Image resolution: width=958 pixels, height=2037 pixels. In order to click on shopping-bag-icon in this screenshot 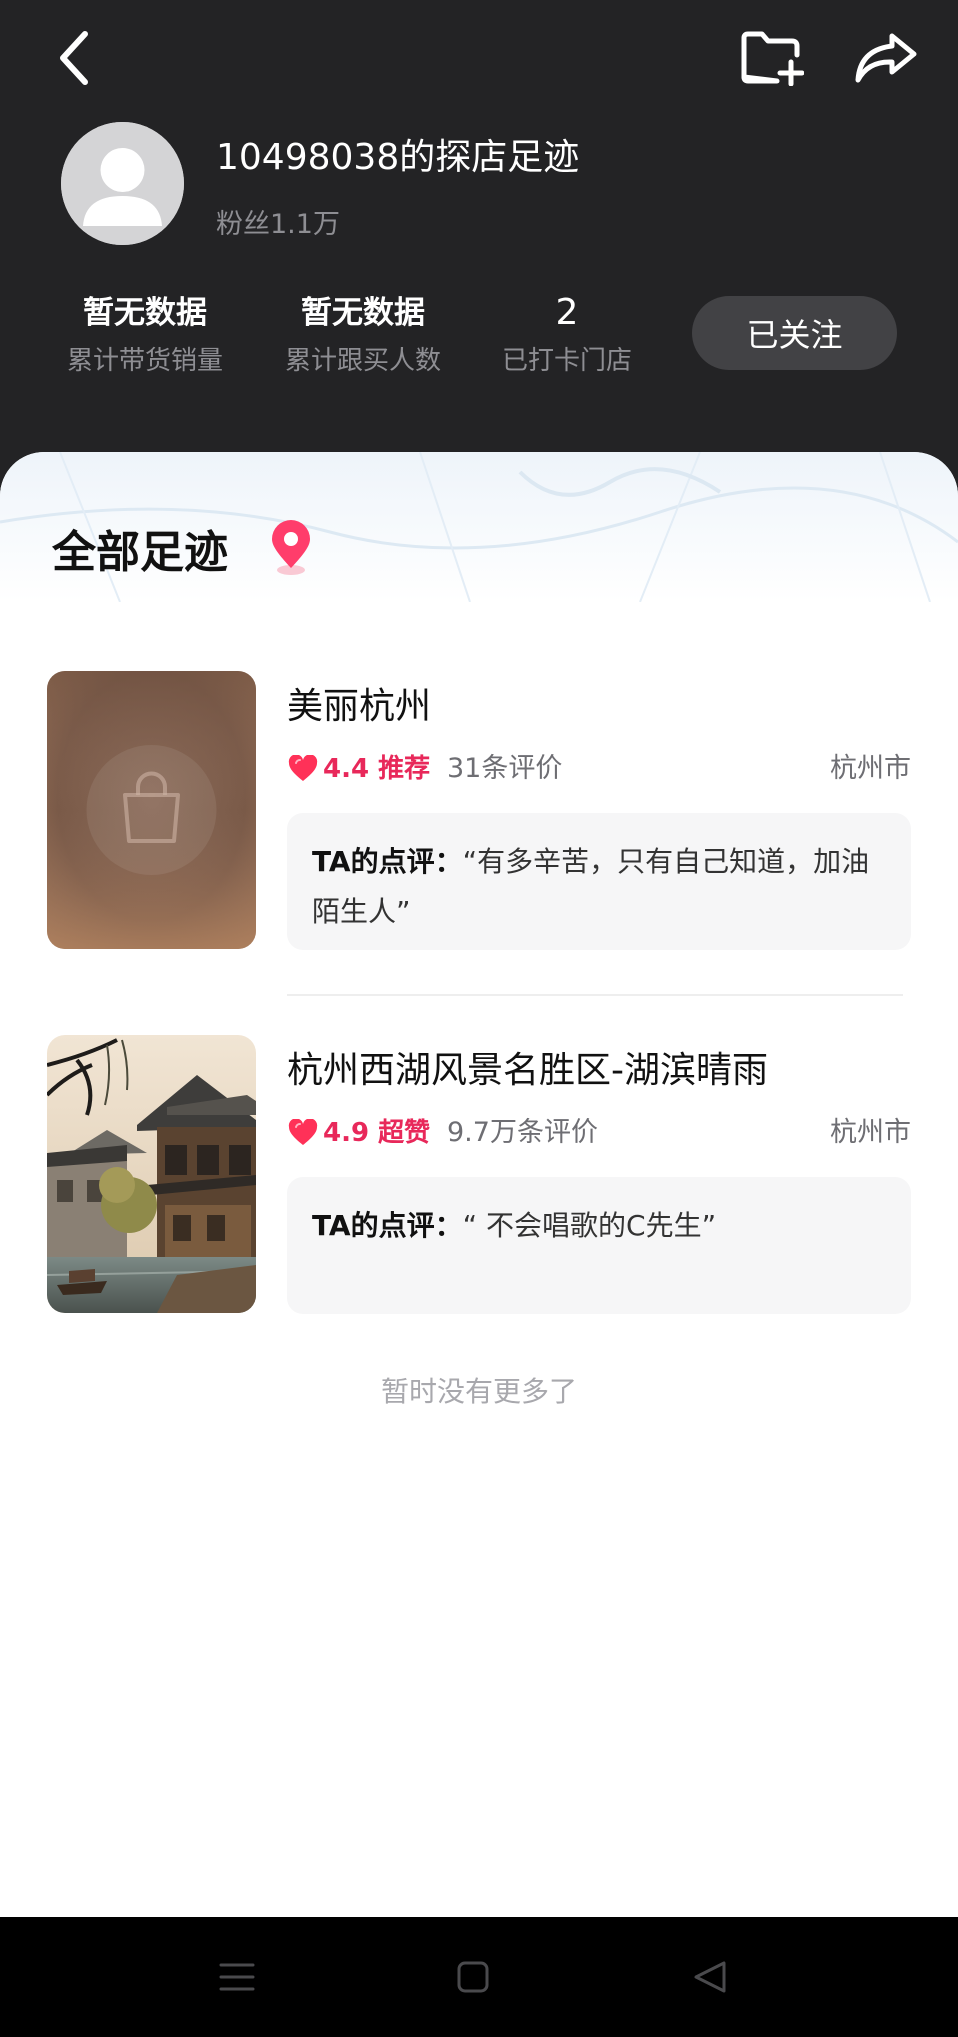, I will do `click(151, 810)`.